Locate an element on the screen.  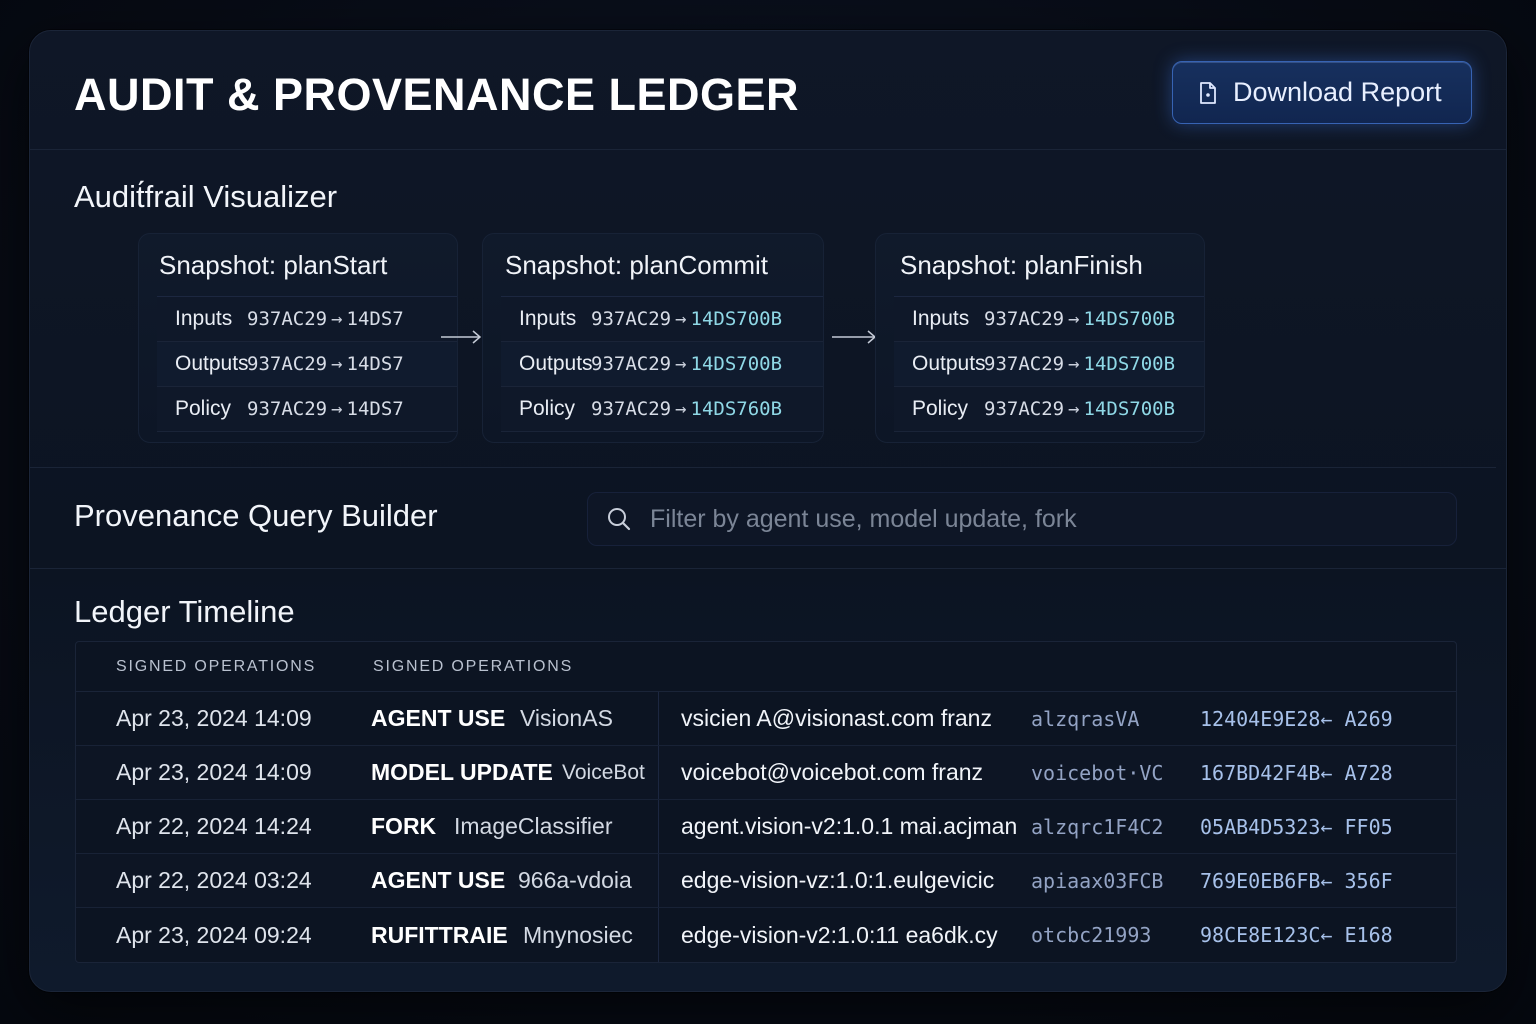
row-signer: edge-vision-vz:1.0:1.eulgevicic is located at coordinates (838, 880).